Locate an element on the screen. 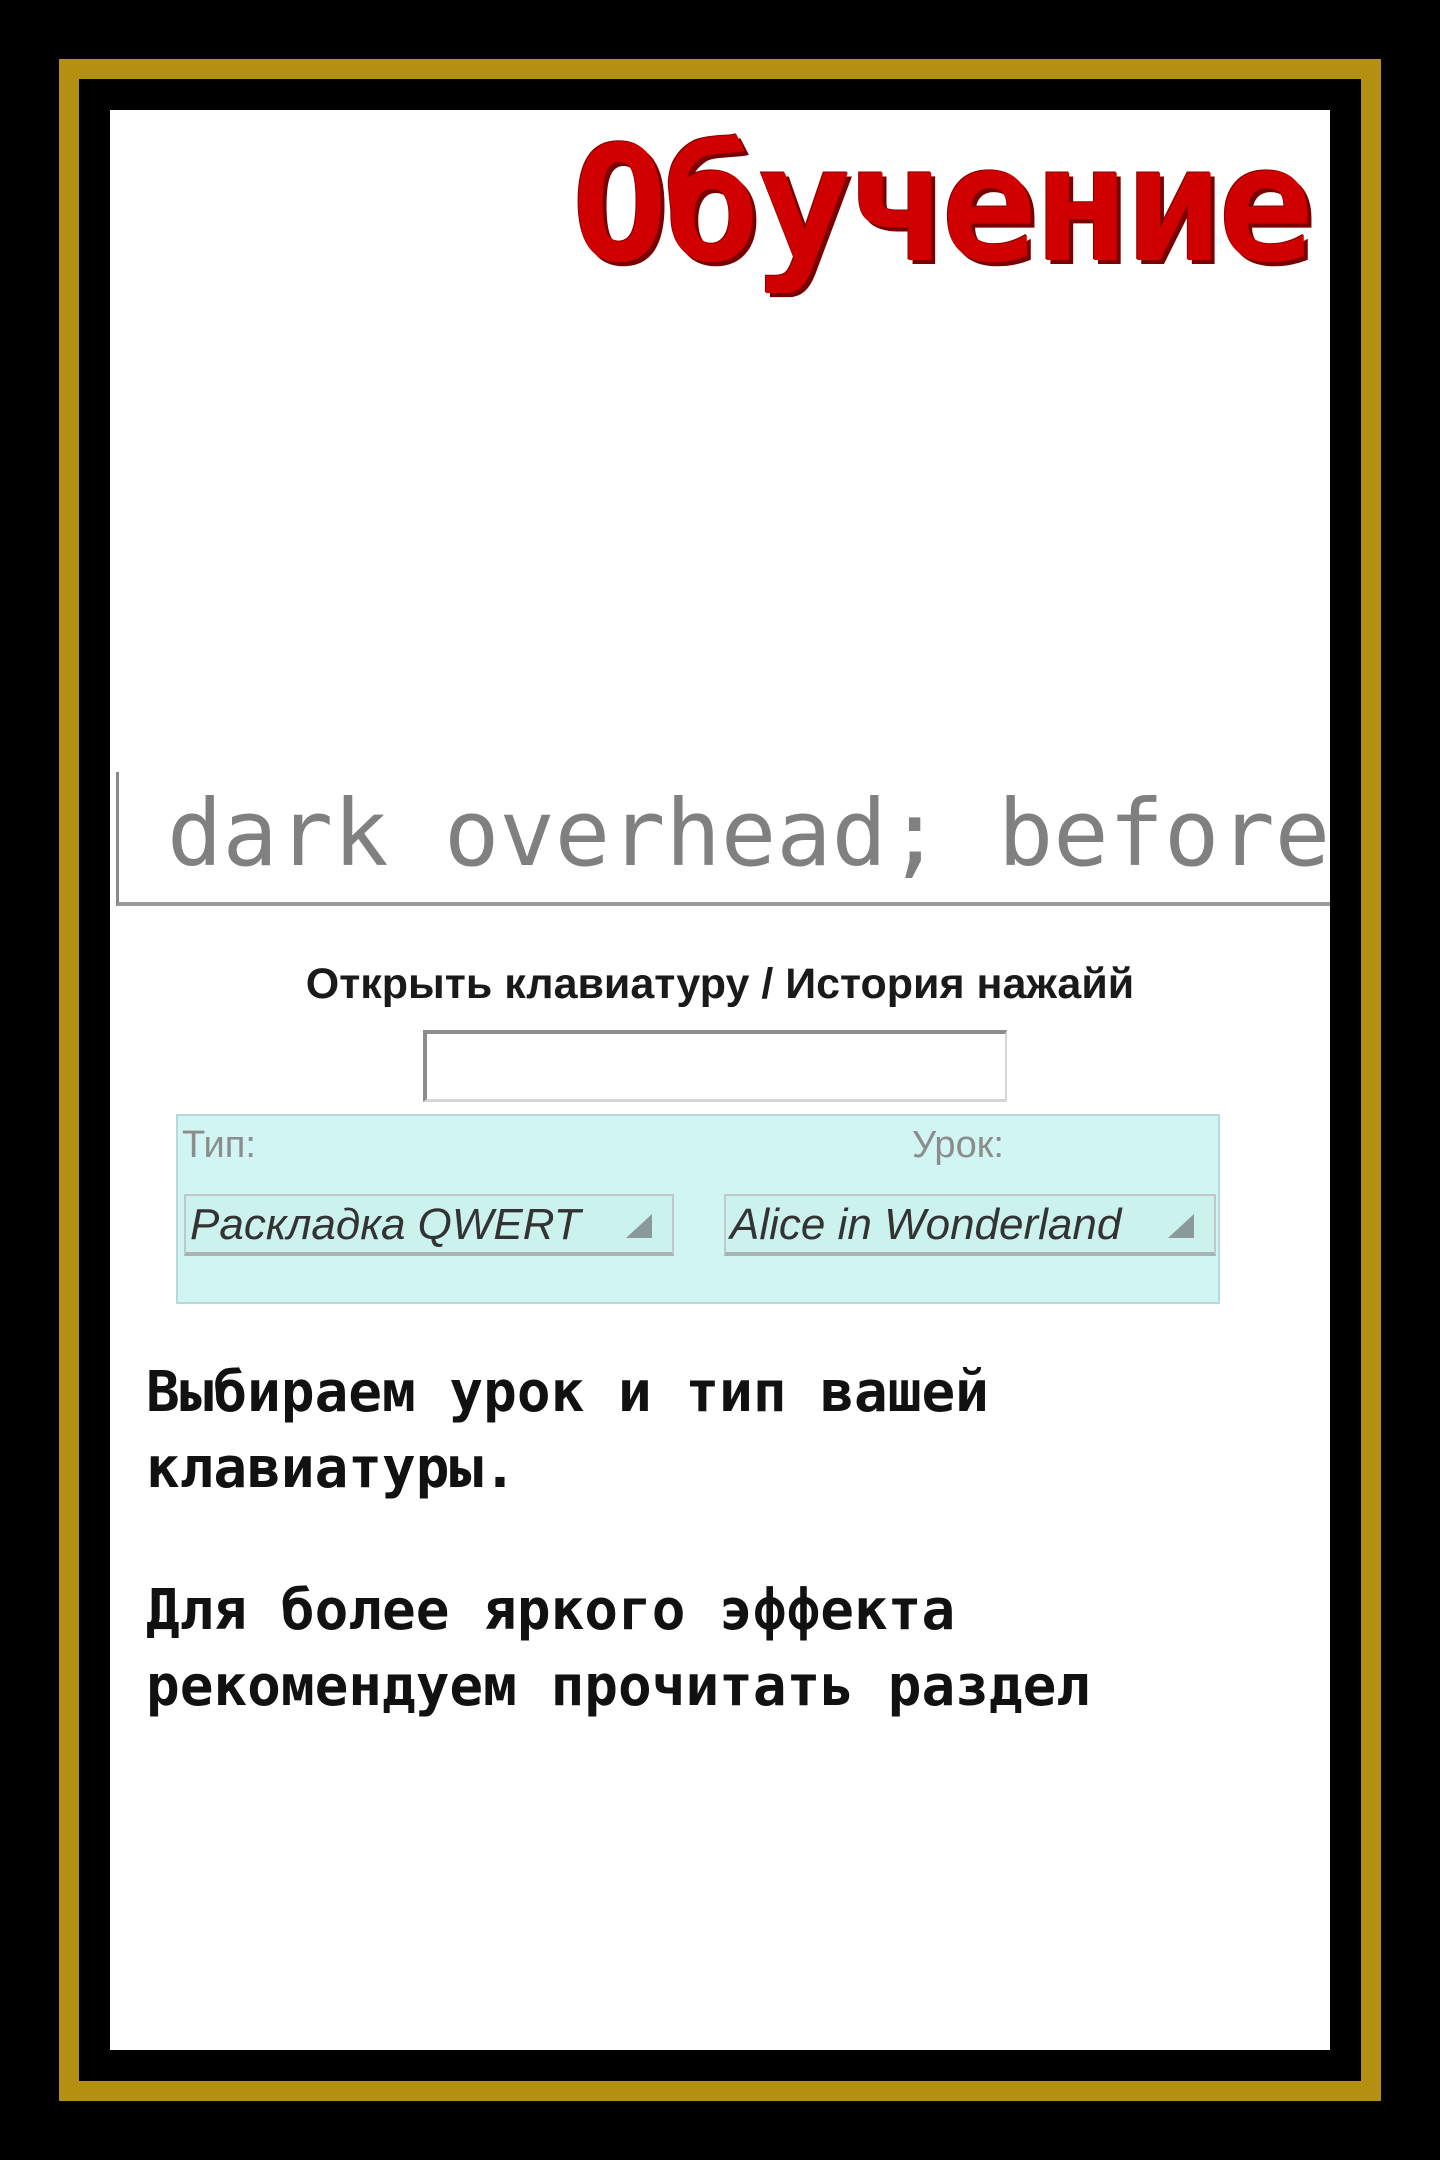 This screenshot has height=2160, width=1440. type-label: Тип: is located at coordinates (219, 1145).